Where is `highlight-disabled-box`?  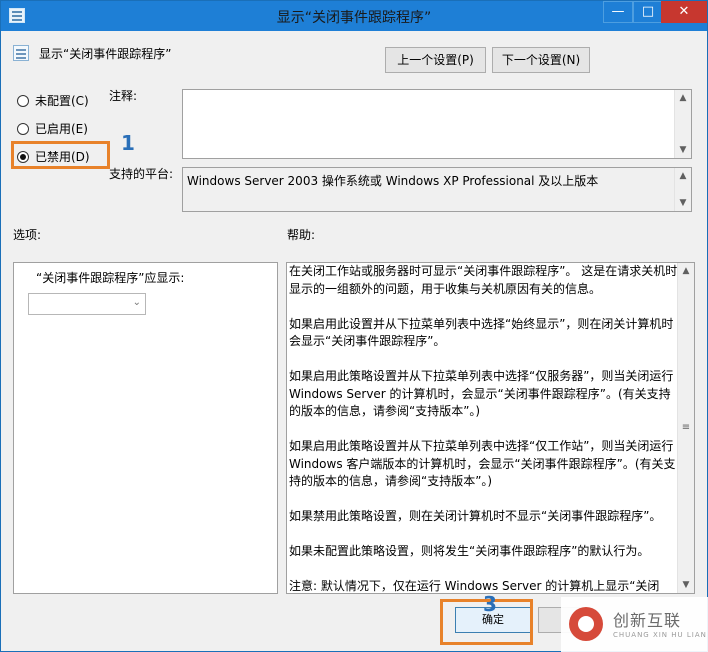 highlight-disabled-box is located at coordinates (60, 155).